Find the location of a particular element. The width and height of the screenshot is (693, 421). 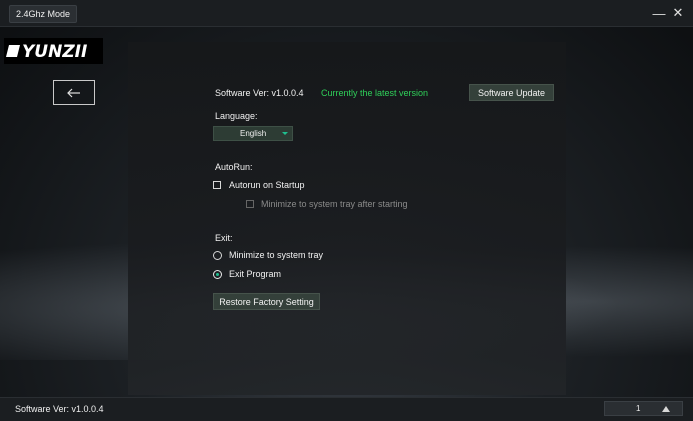

triangle-up-icon is located at coordinates (666, 409).